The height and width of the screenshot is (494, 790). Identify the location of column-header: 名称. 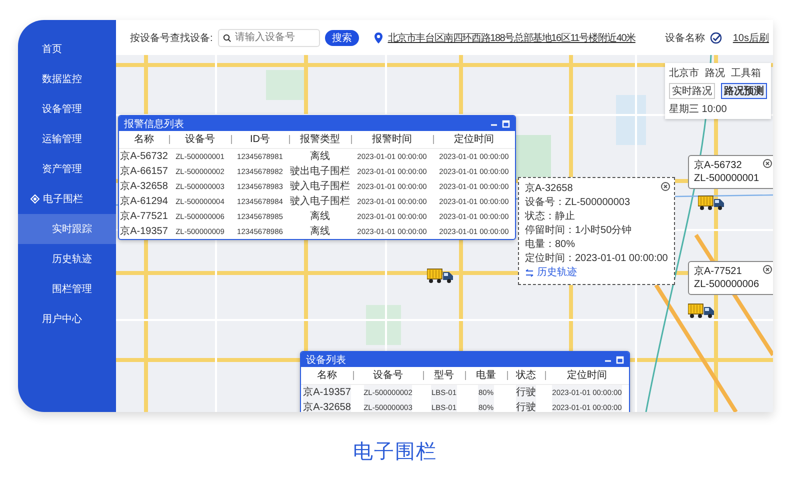
(144, 140).